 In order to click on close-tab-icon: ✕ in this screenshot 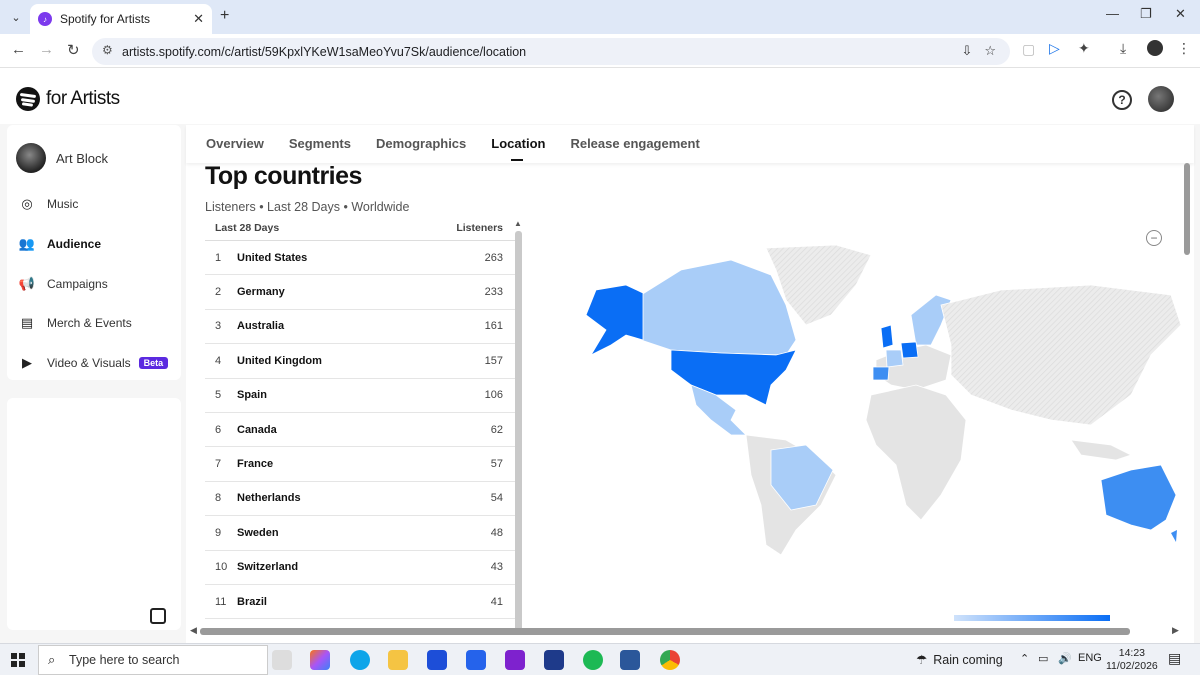, I will do `click(198, 19)`.